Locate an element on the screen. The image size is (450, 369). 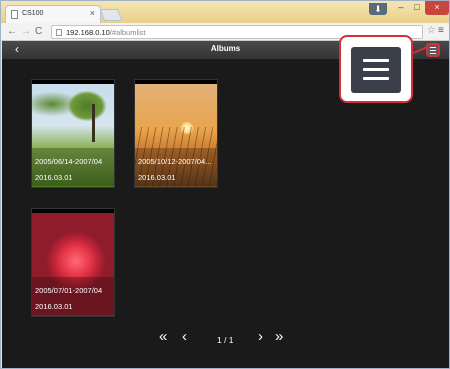
album-card: 2005/07/01-2007/04 2016.03.01 is located at coordinates (73, 262).